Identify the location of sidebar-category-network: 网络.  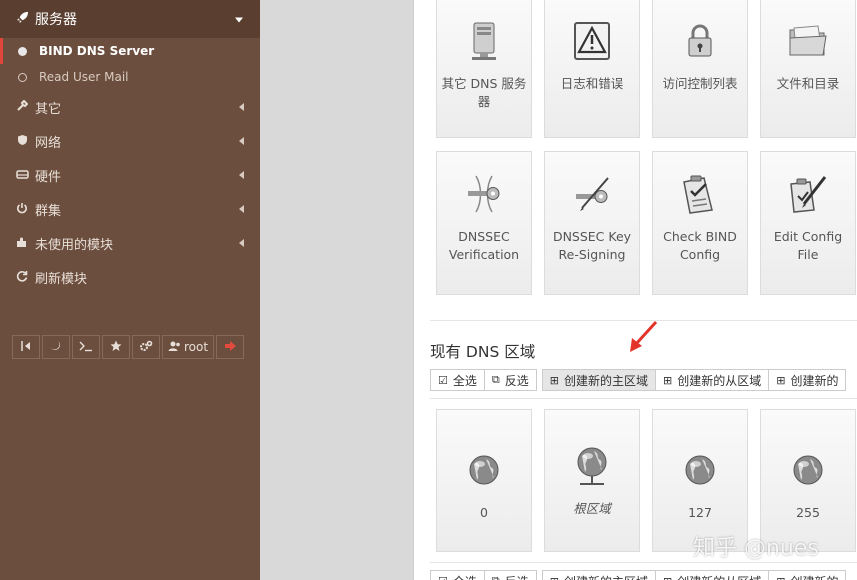
(130, 141).